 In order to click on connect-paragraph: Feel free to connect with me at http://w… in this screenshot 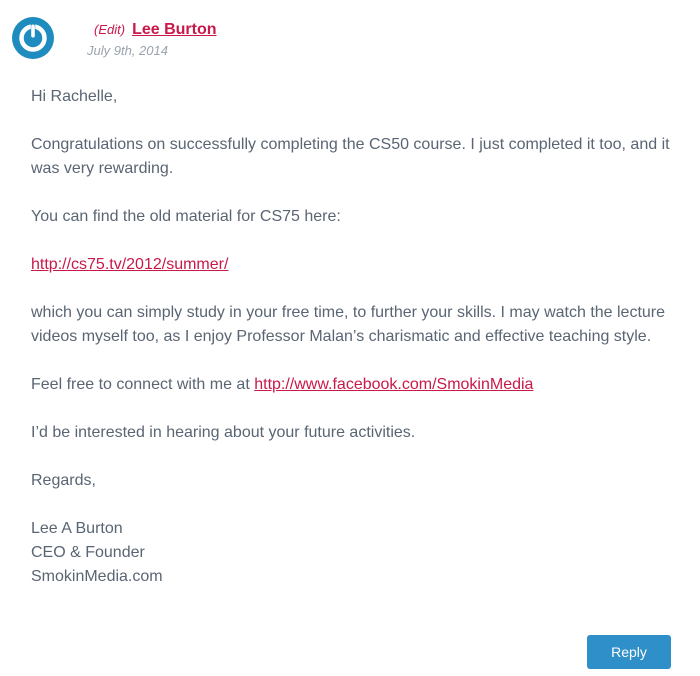, I will do `click(356, 385)`.